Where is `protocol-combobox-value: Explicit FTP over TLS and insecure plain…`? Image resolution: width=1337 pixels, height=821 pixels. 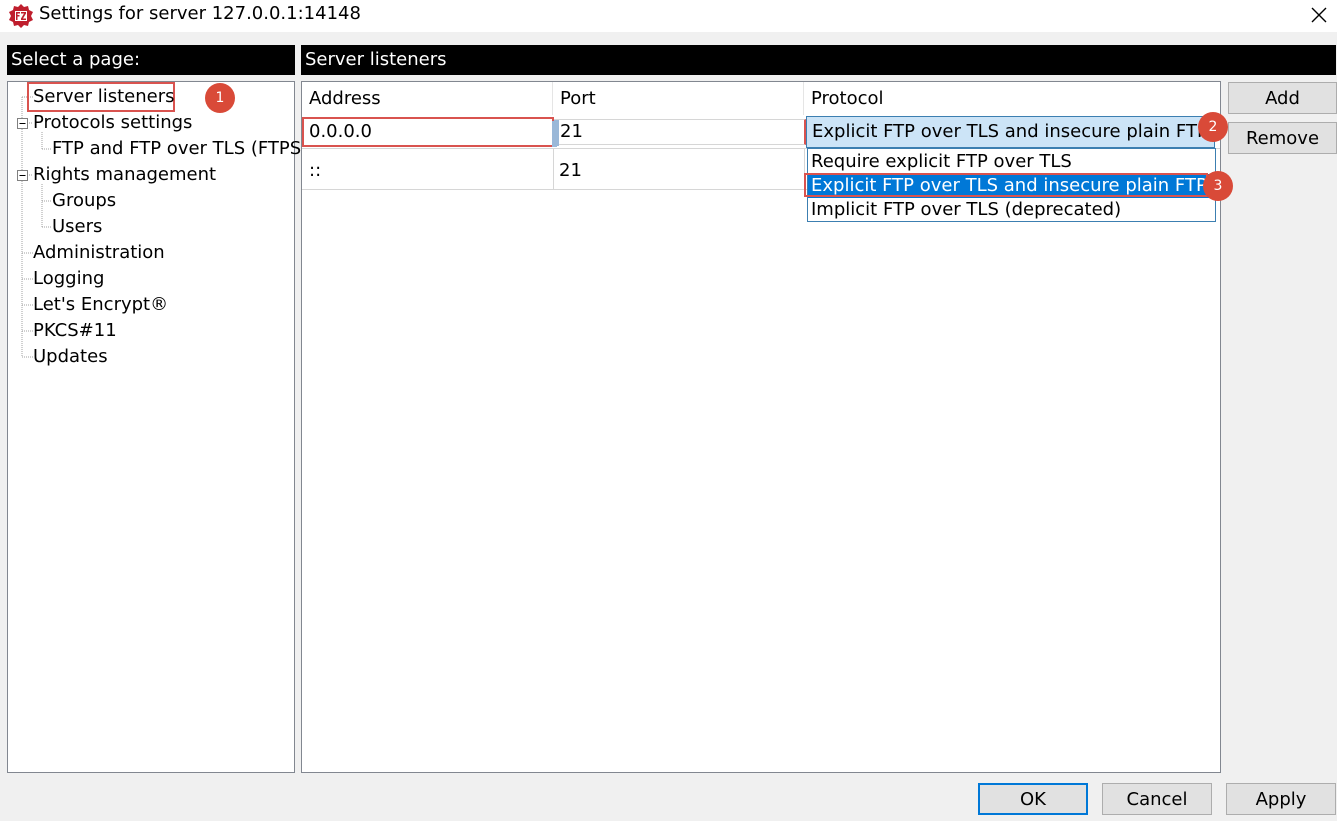 protocol-combobox-value: Explicit FTP over TLS and insecure plain… is located at coordinates (1010, 131).